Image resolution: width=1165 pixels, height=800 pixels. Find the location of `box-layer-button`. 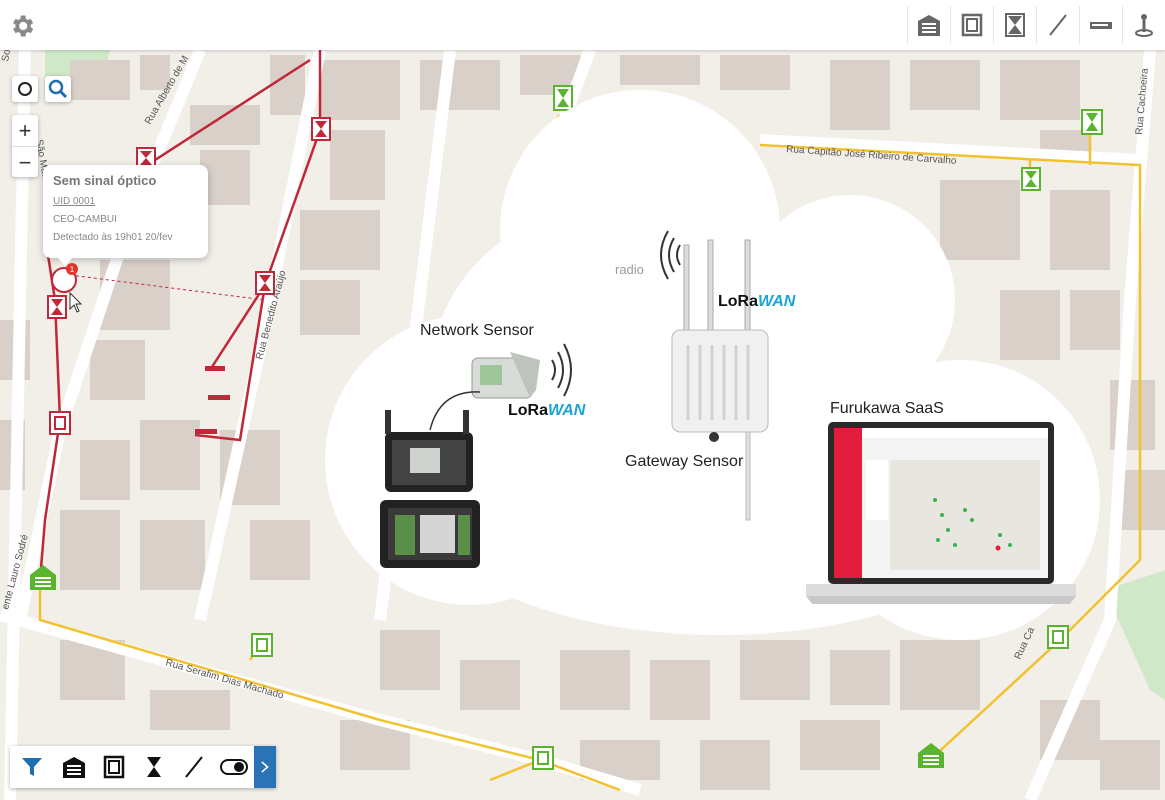

box-layer-button is located at coordinates (114, 767).